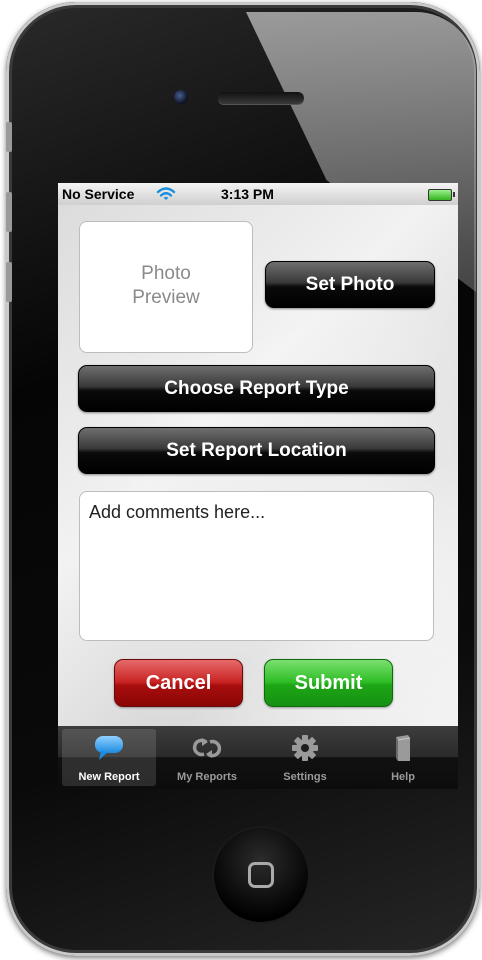 This screenshot has width=482, height=960. I want to click on photo-preview-label-line2: Preview, so click(166, 297).